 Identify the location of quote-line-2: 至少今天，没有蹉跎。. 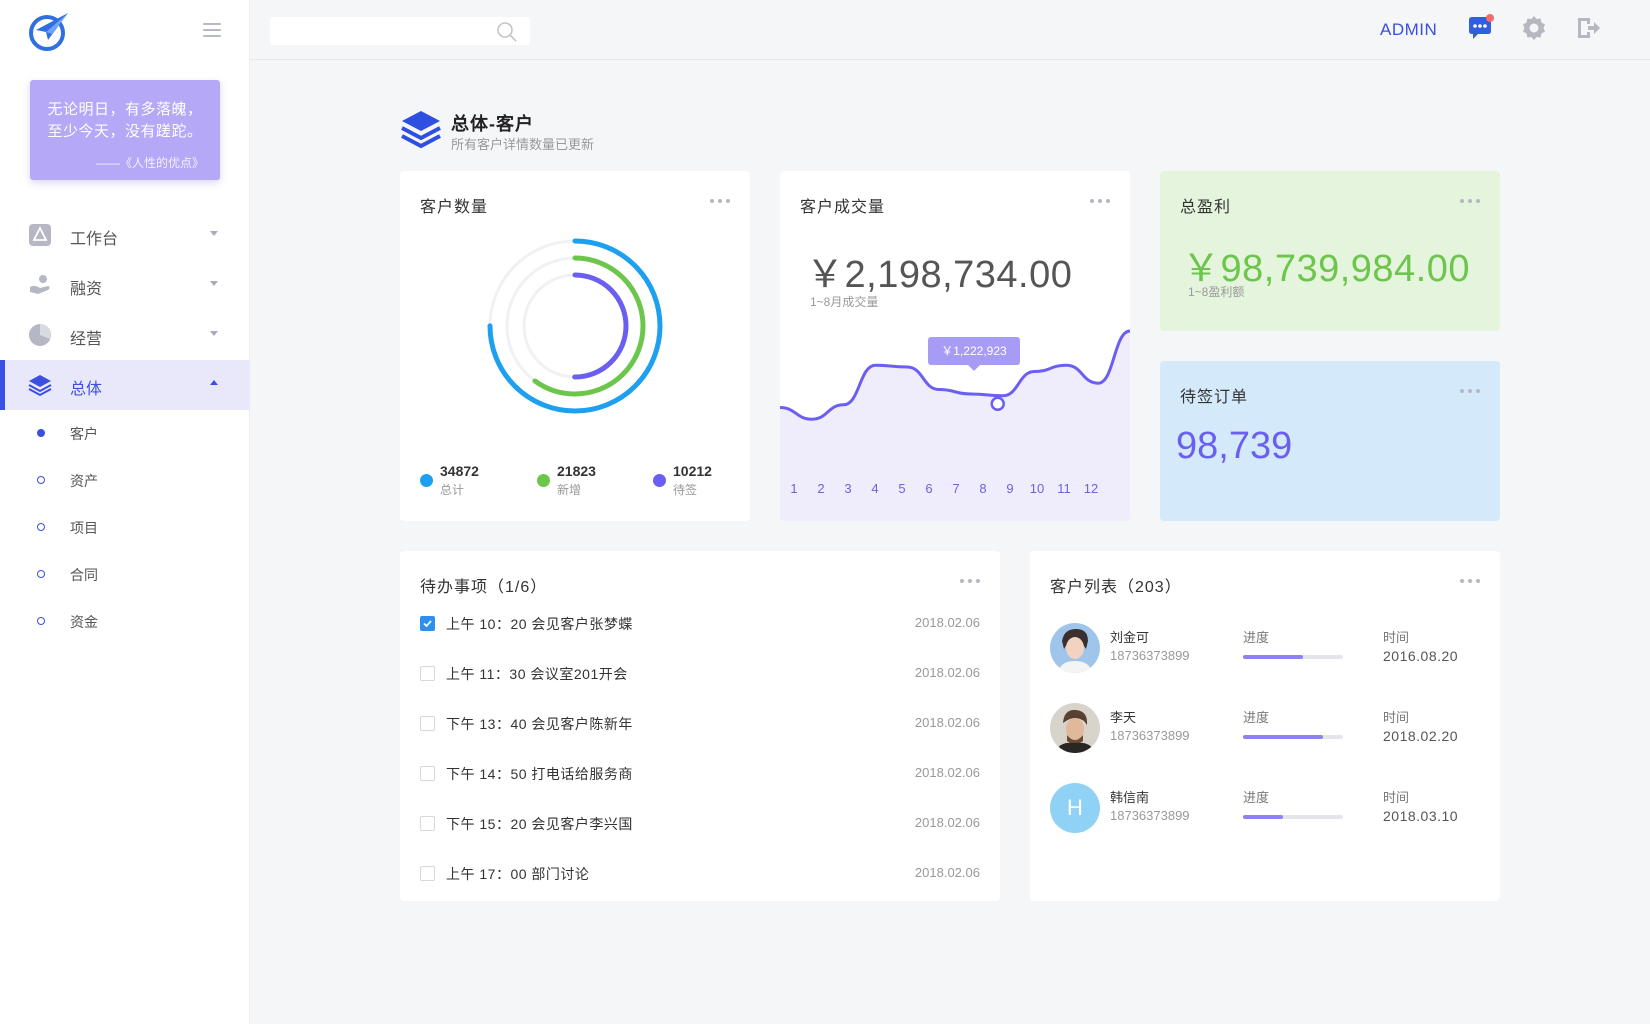
(125, 131).